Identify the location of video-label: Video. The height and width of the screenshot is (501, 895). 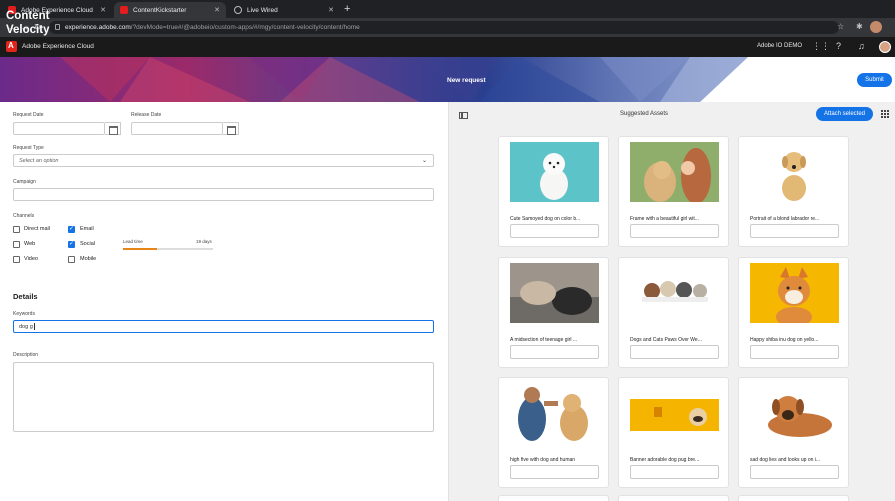
(31, 259).